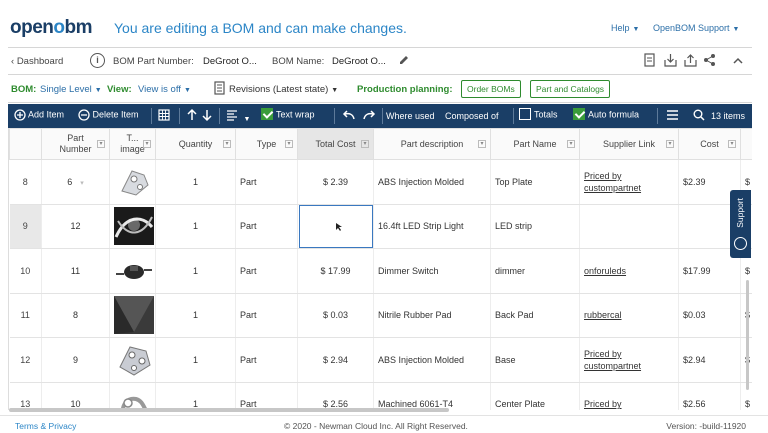 The height and width of the screenshot is (433, 768). Describe the element at coordinates (45, 426) in the screenshot. I see `terms-privacy-link: Terms & Privacy` at that location.